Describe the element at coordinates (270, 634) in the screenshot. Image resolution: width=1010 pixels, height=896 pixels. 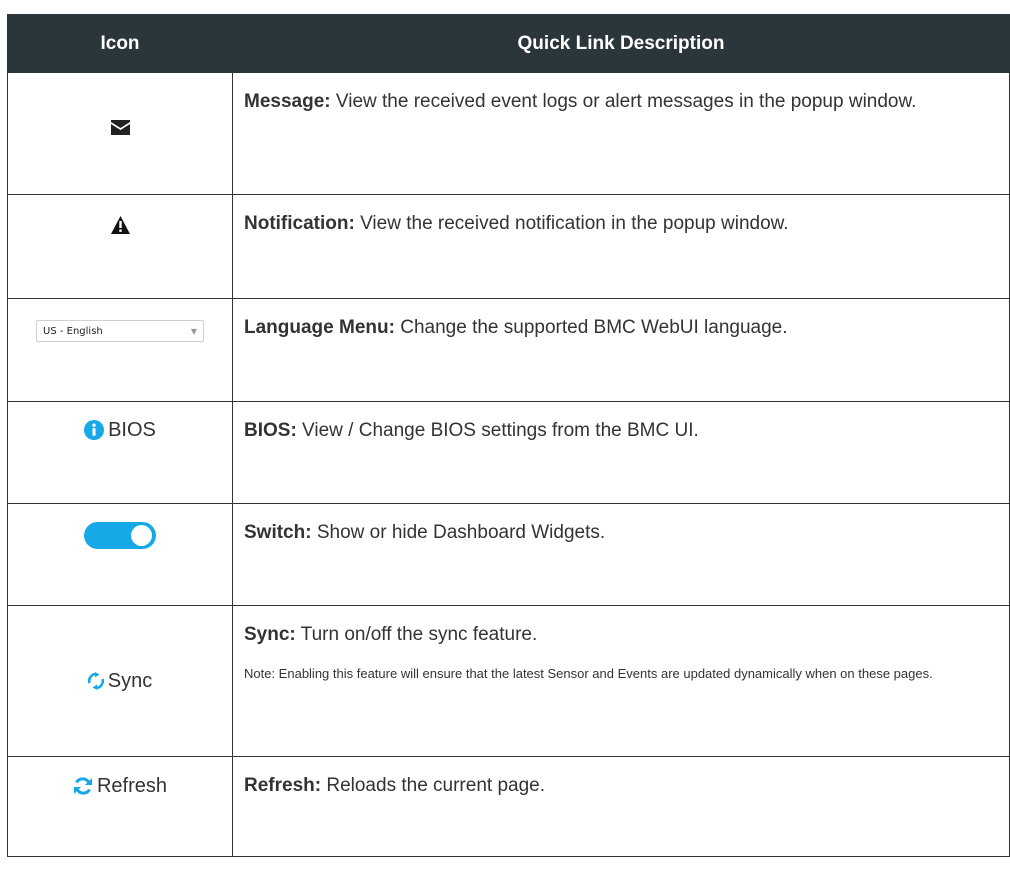
I see `row-label: Sync:` at that location.